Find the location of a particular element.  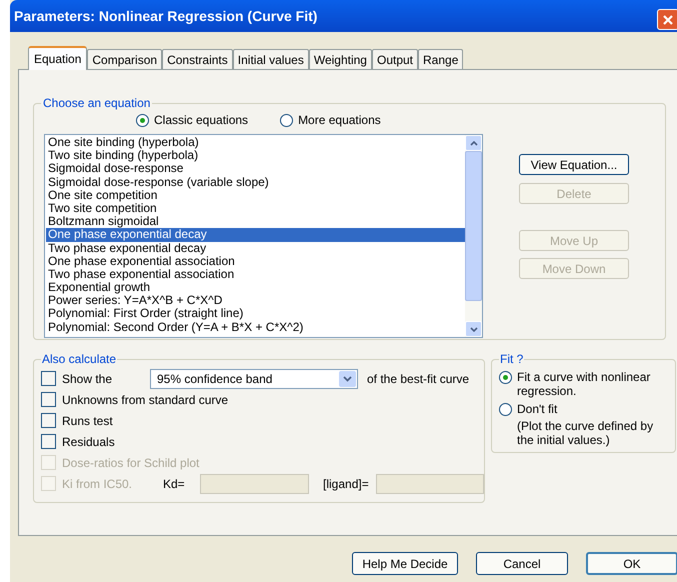

note-text: (Plot the curve defined by the initial values.) is located at coordinates (585, 433).